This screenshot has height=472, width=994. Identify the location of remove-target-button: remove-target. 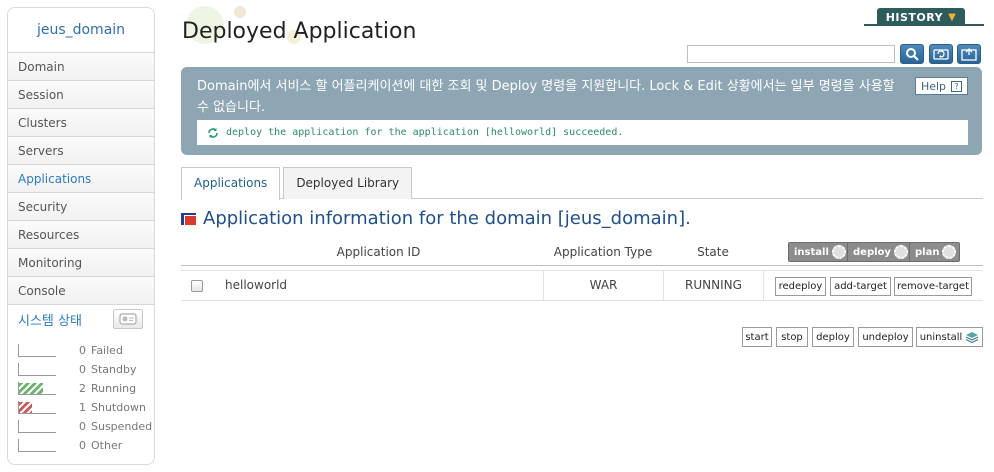
(933, 286).